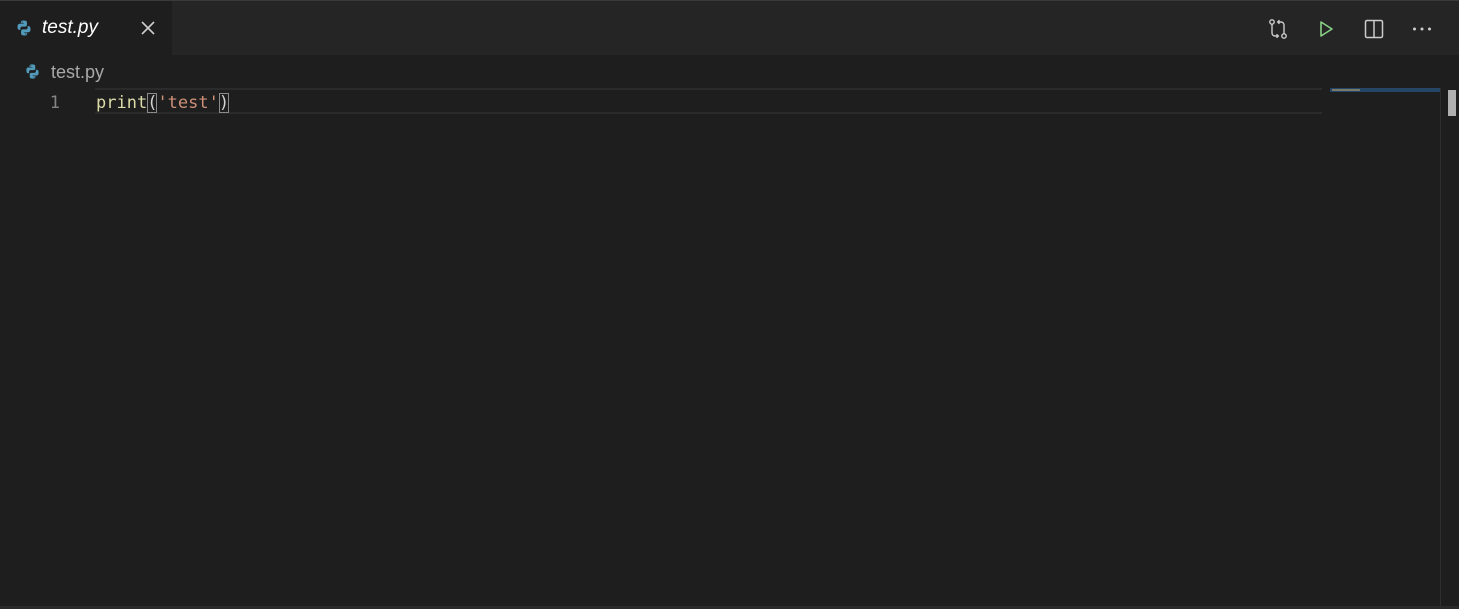  Describe the element at coordinates (188, 103) in the screenshot. I see `token-string: 'test'` at that location.